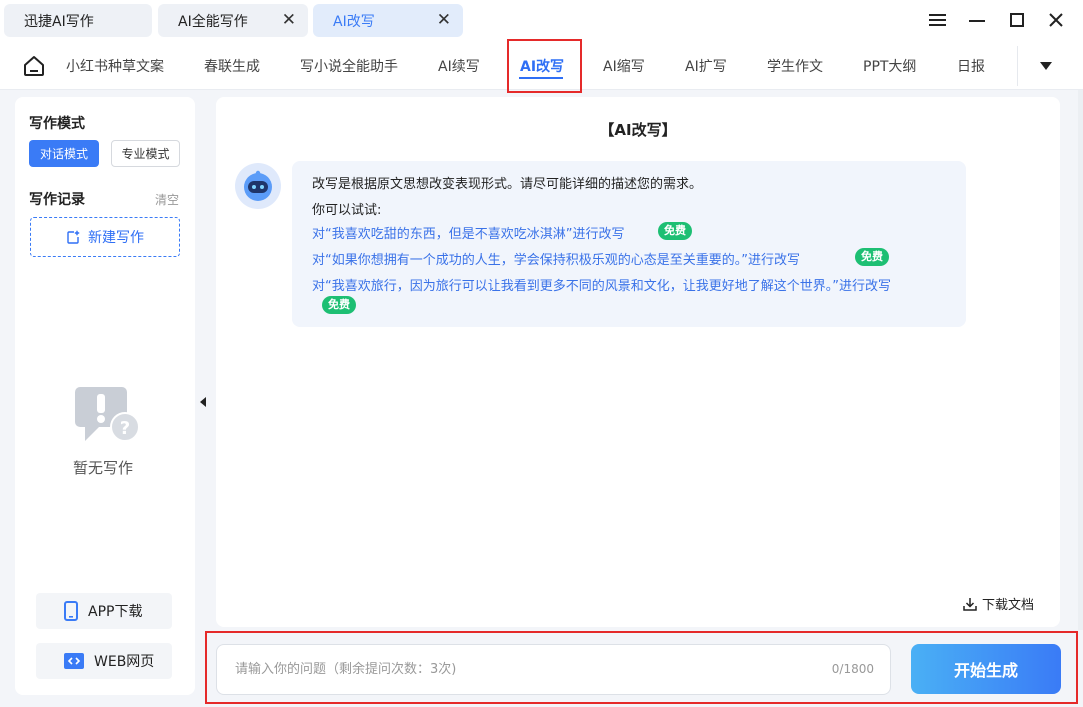 Image resolution: width=1083 pixels, height=707 pixels. Describe the element at coordinates (71, 611) in the screenshot. I see `phone-icon` at that location.